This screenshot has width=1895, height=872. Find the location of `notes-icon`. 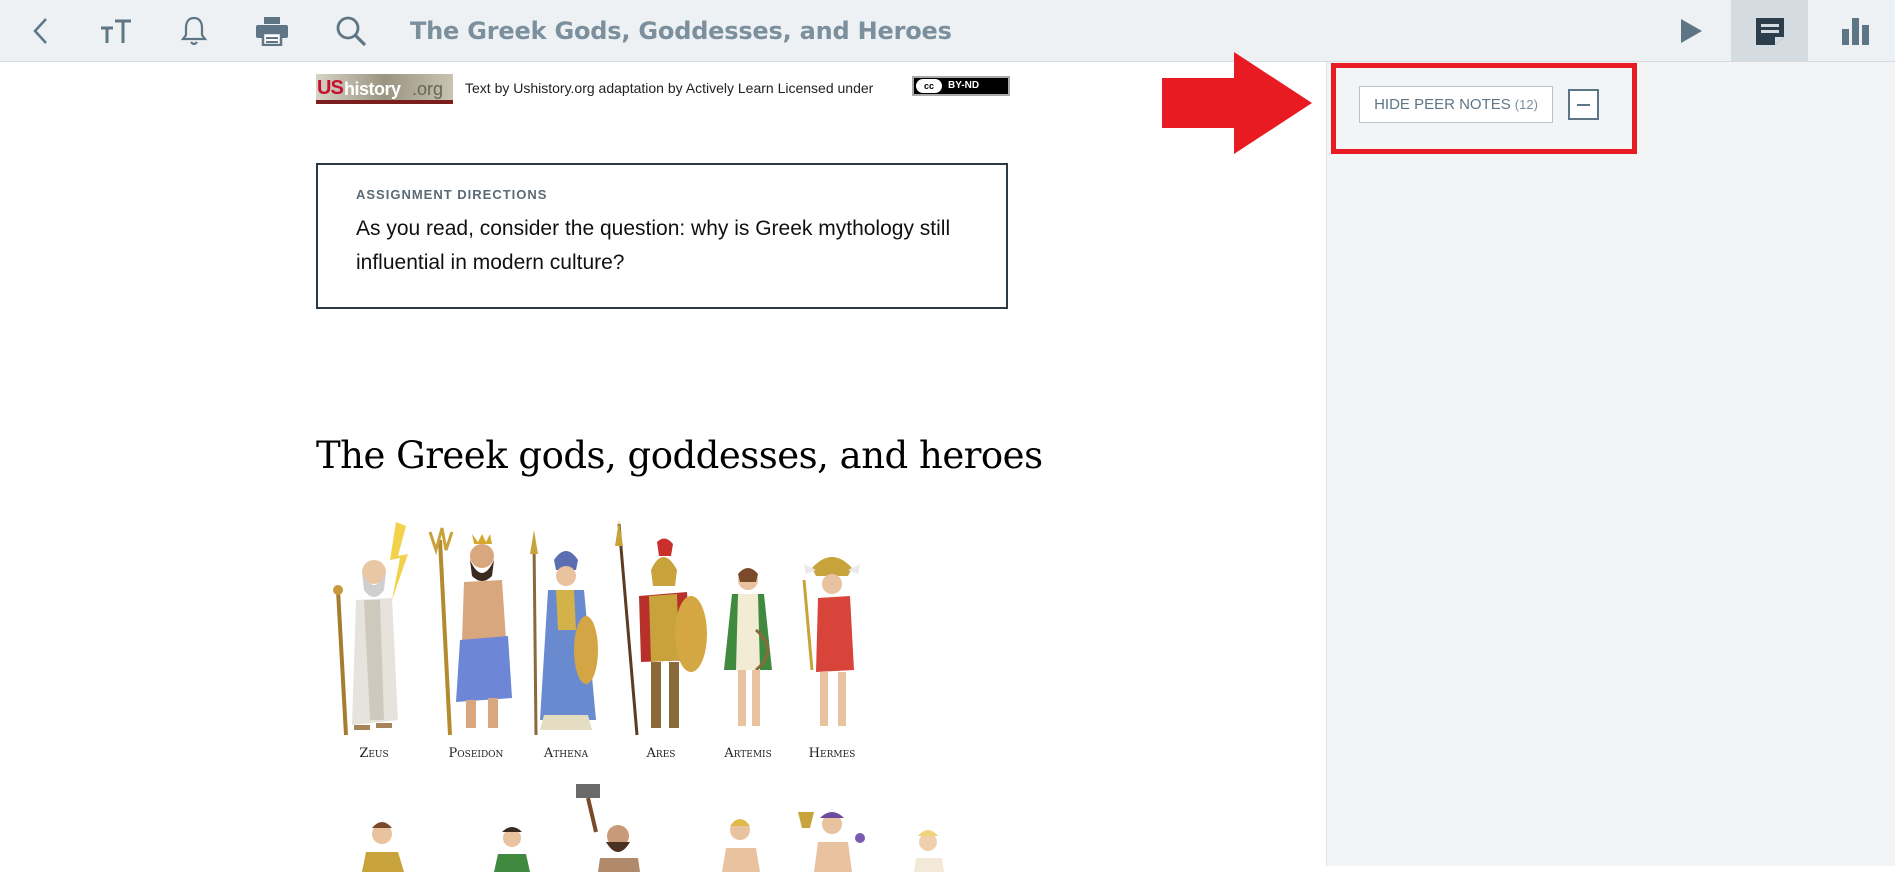

notes-icon is located at coordinates (1769, 31).